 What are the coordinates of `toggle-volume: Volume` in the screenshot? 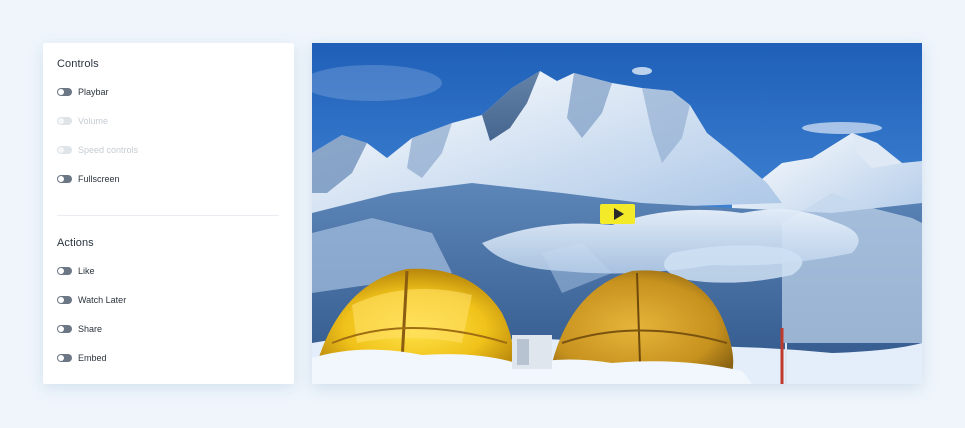 It's located at (82, 121).